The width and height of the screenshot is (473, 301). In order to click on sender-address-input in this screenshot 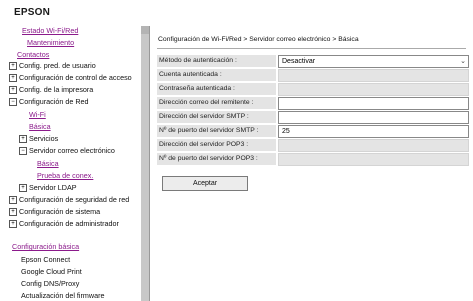, I will do `click(373, 103)`.